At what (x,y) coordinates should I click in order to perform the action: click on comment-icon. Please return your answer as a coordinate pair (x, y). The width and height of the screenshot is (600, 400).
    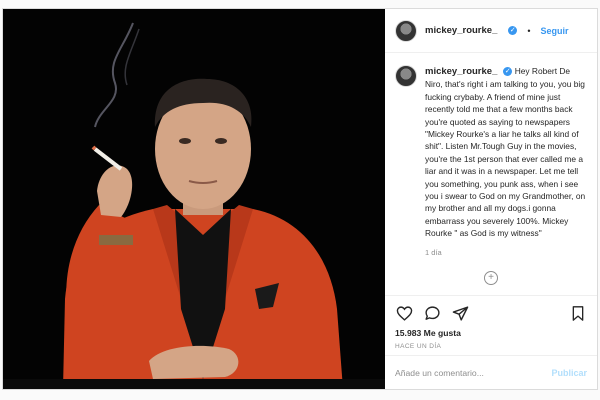
    Looking at the image, I should click on (432, 313).